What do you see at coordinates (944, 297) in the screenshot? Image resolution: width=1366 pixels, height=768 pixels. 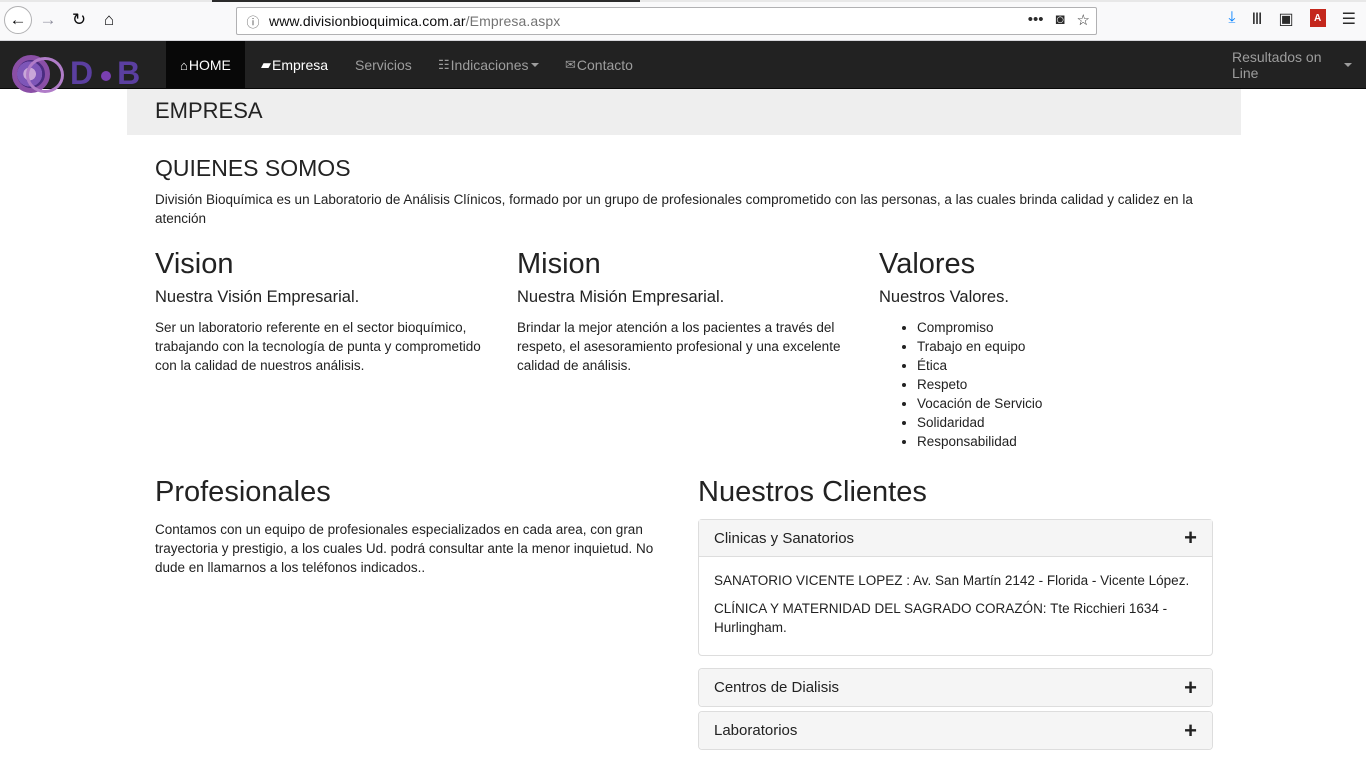 I see `valores-subtitle: Nuestros Valores.` at bounding box center [944, 297].